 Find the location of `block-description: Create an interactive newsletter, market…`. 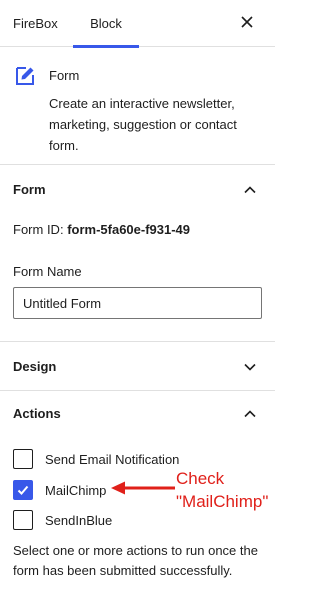

block-description: Create an interactive newsletter, market… is located at coordinates (143, 124).